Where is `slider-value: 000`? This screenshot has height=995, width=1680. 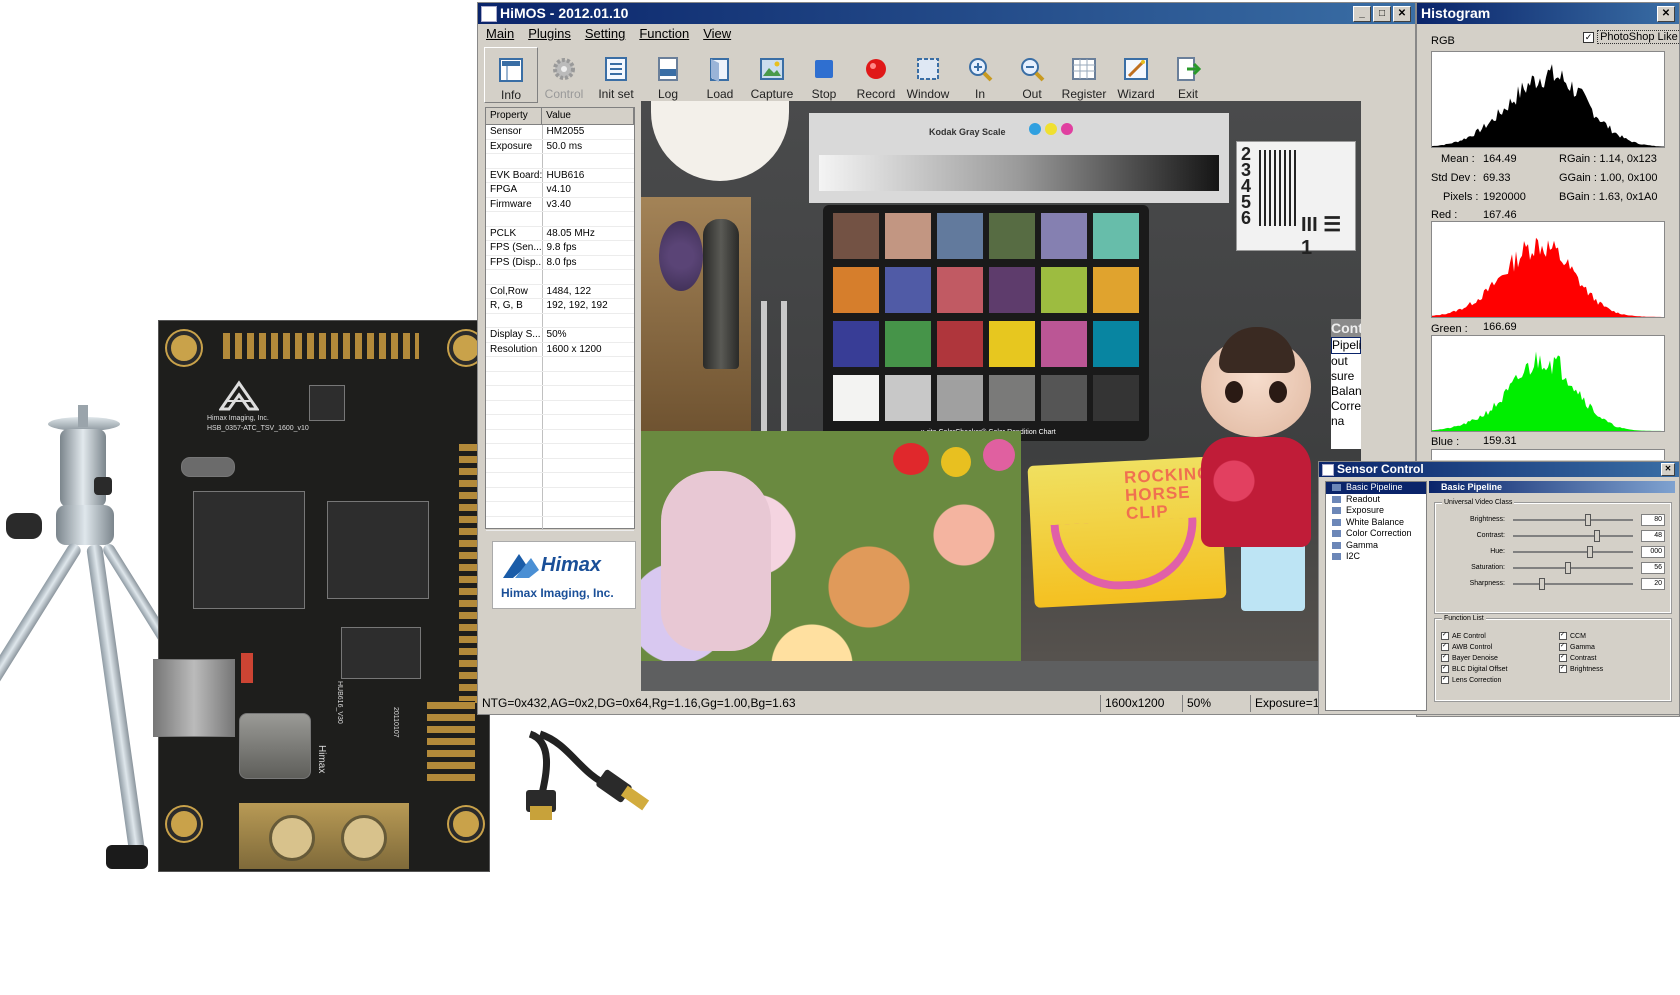
slider-value: 000 is located at coordinates (1653, 552).